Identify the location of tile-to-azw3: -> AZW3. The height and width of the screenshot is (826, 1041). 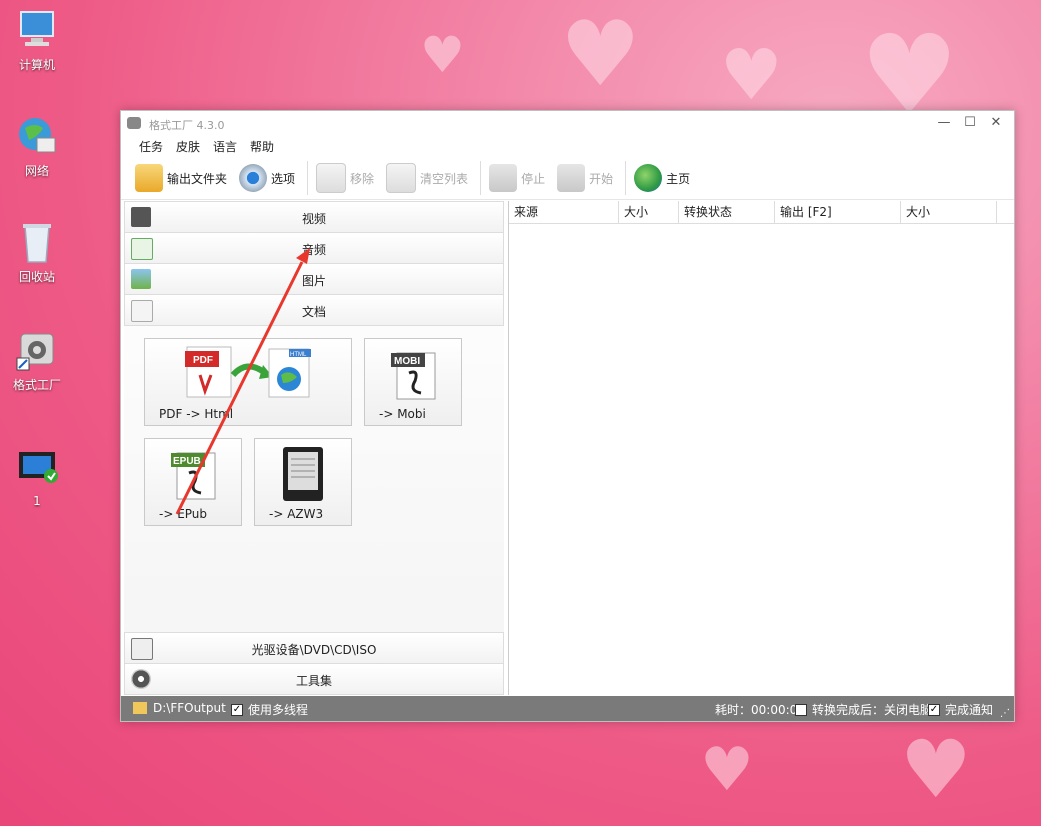
(303, 482).